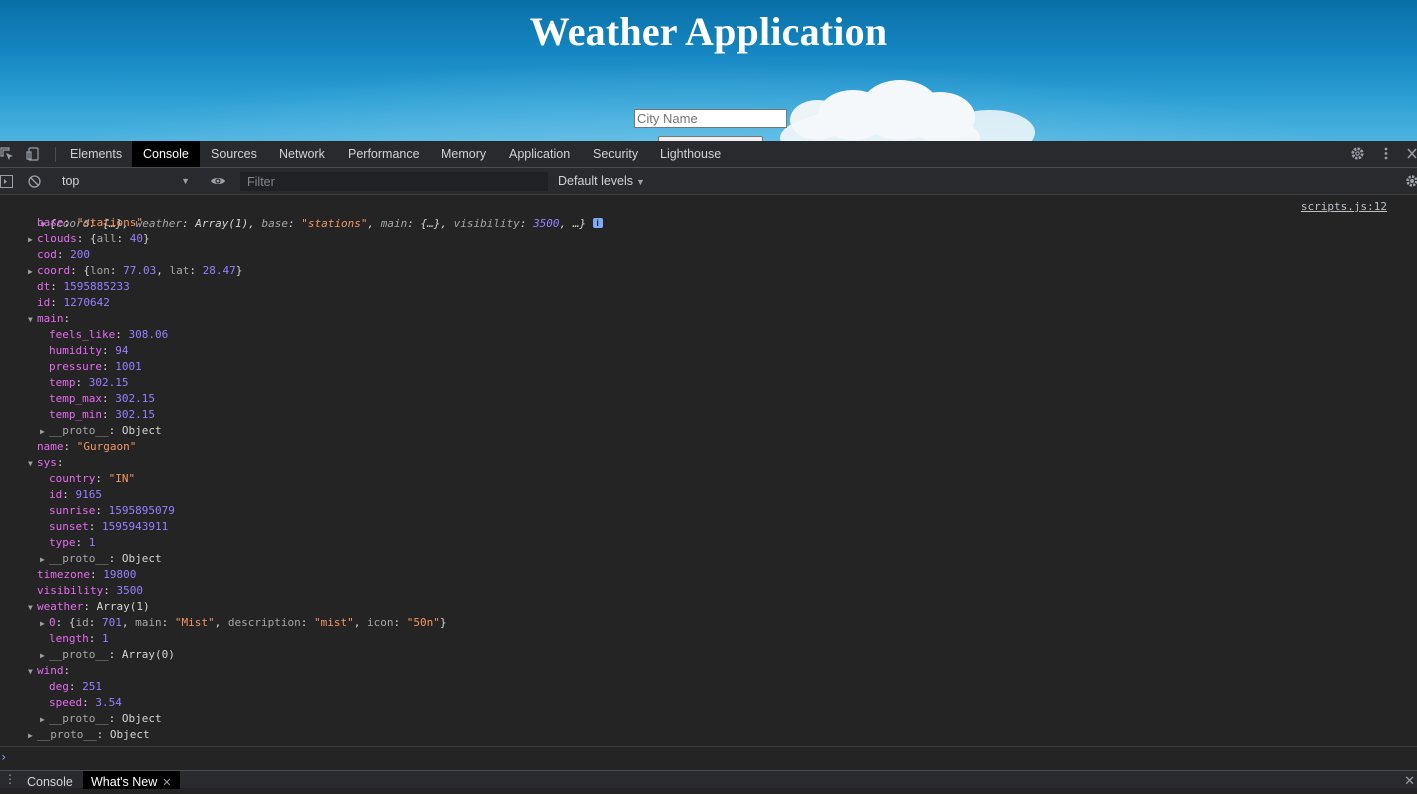 The height and width of the screenshot is (794, 1417). Describe the element at coordinates (690, 154) in the screenshot. I see `tab-lighthouse: Lighthouse` at that location.